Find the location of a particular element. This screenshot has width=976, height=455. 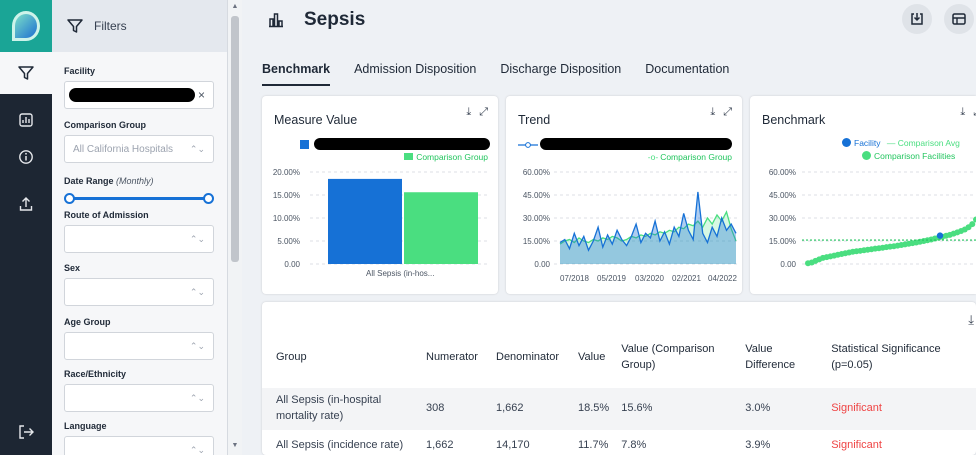

clear-icon: × is located at coordinates (201, 95).